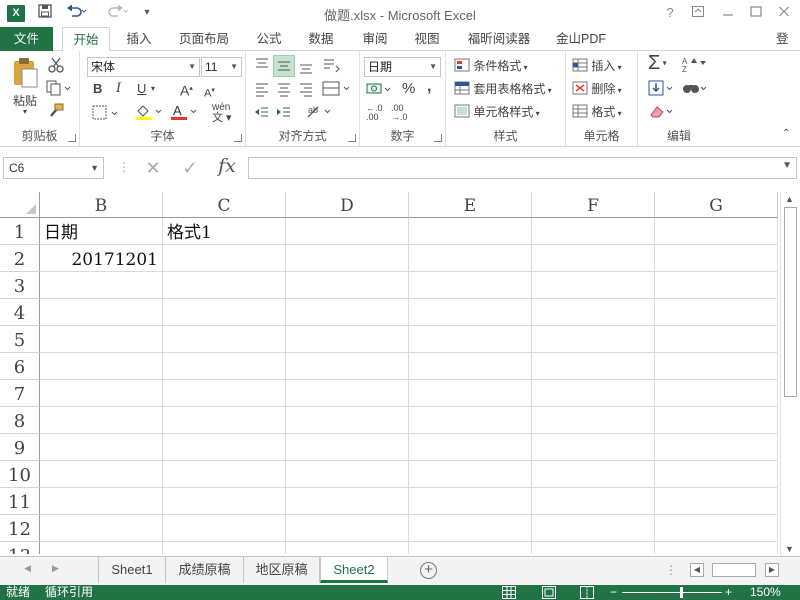 The image size is (800, 600). I want to click on border-icon, so click(106, 115).